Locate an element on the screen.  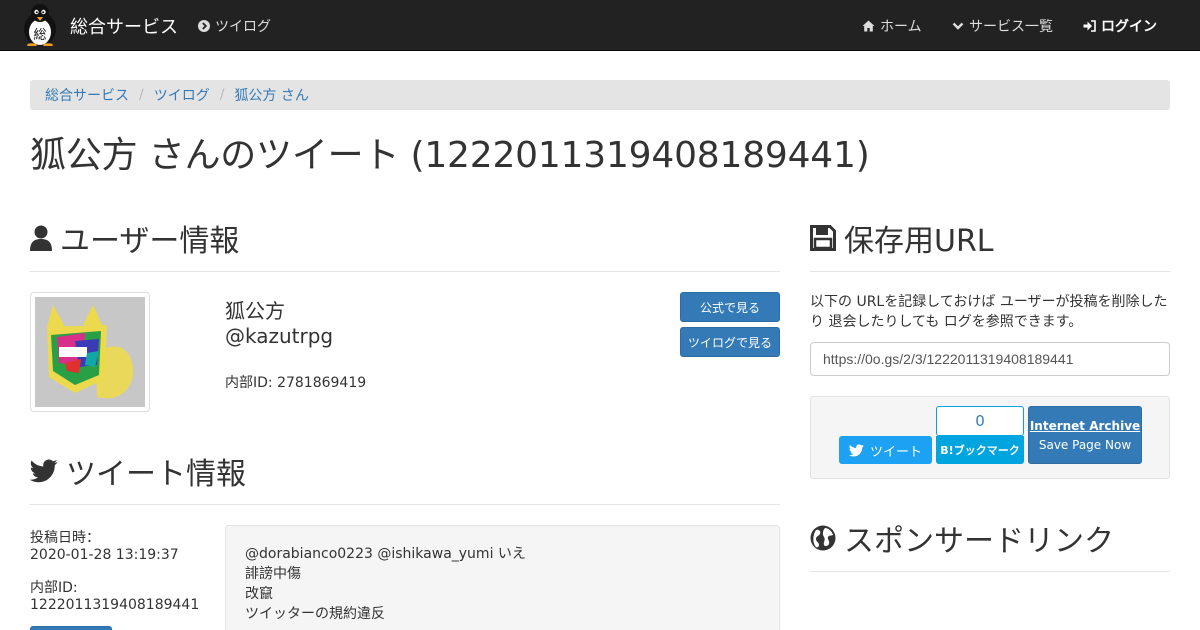
user-display-name: 狐公方 is located at coordinates (255, 311).